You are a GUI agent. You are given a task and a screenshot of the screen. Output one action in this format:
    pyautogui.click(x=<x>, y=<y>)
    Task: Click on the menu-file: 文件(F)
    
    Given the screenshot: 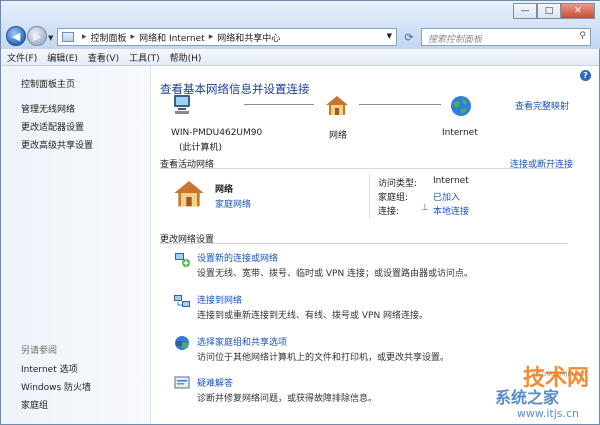 What is the action you would take?
    pyautogui.click(x=22, y=57)
    